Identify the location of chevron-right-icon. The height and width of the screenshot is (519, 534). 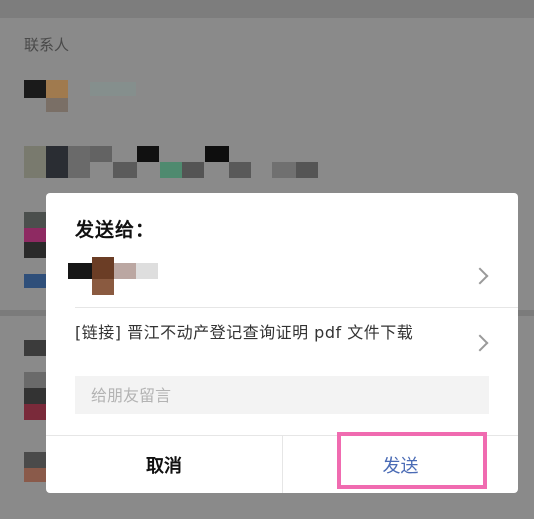
(480, 276).